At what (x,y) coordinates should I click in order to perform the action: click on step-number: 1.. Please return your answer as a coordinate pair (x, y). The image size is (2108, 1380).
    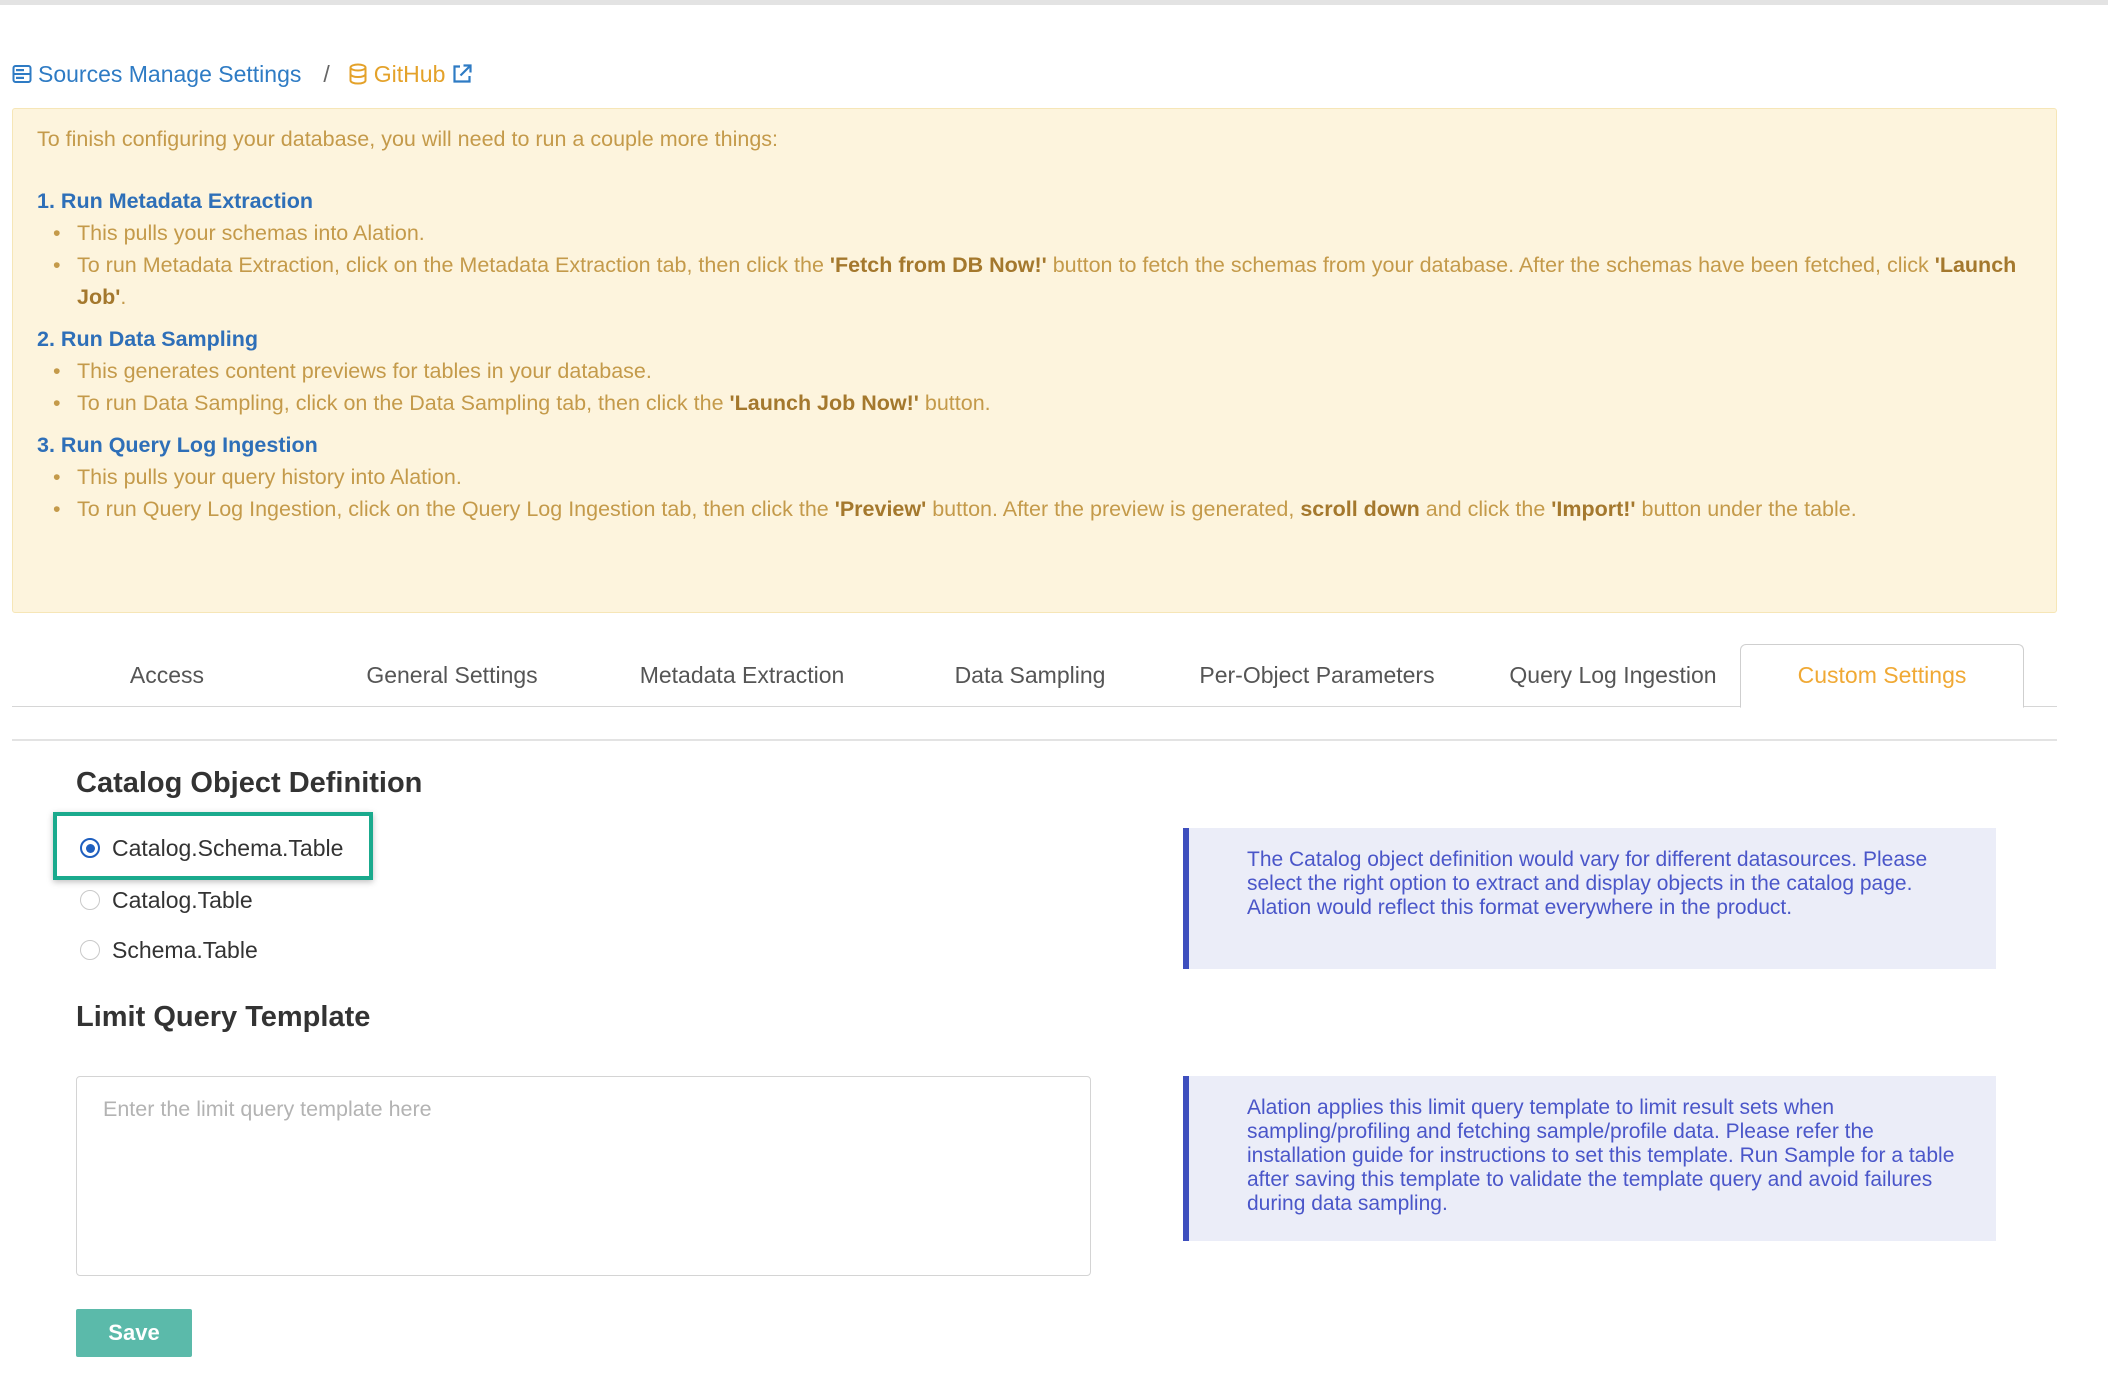
    Looking at the image, I should click on (46, 201).